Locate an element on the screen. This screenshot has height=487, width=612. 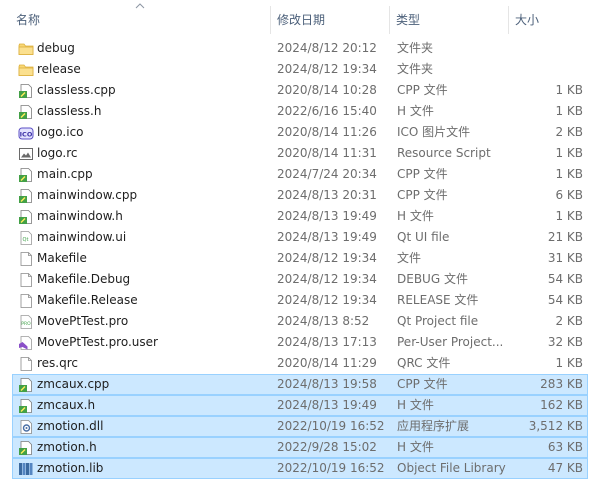
file-name: zmotion.lib is located at coordinates (70, 468).